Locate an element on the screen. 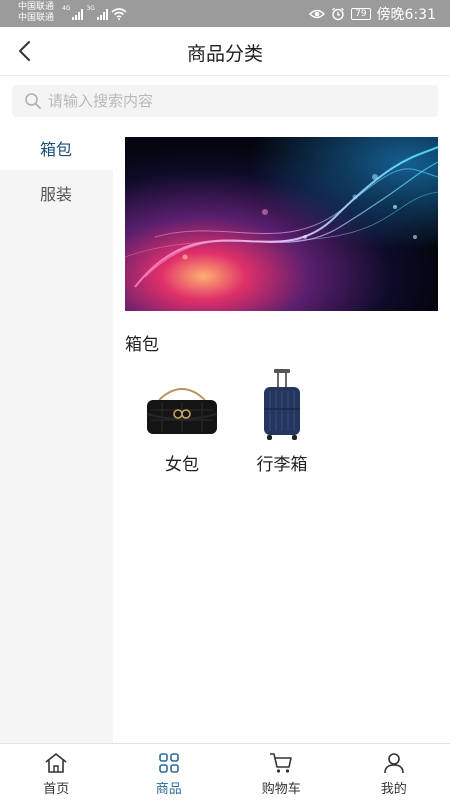 This screenshot has height=800, width=450. cart-icon is located at coordinates (281, 763).